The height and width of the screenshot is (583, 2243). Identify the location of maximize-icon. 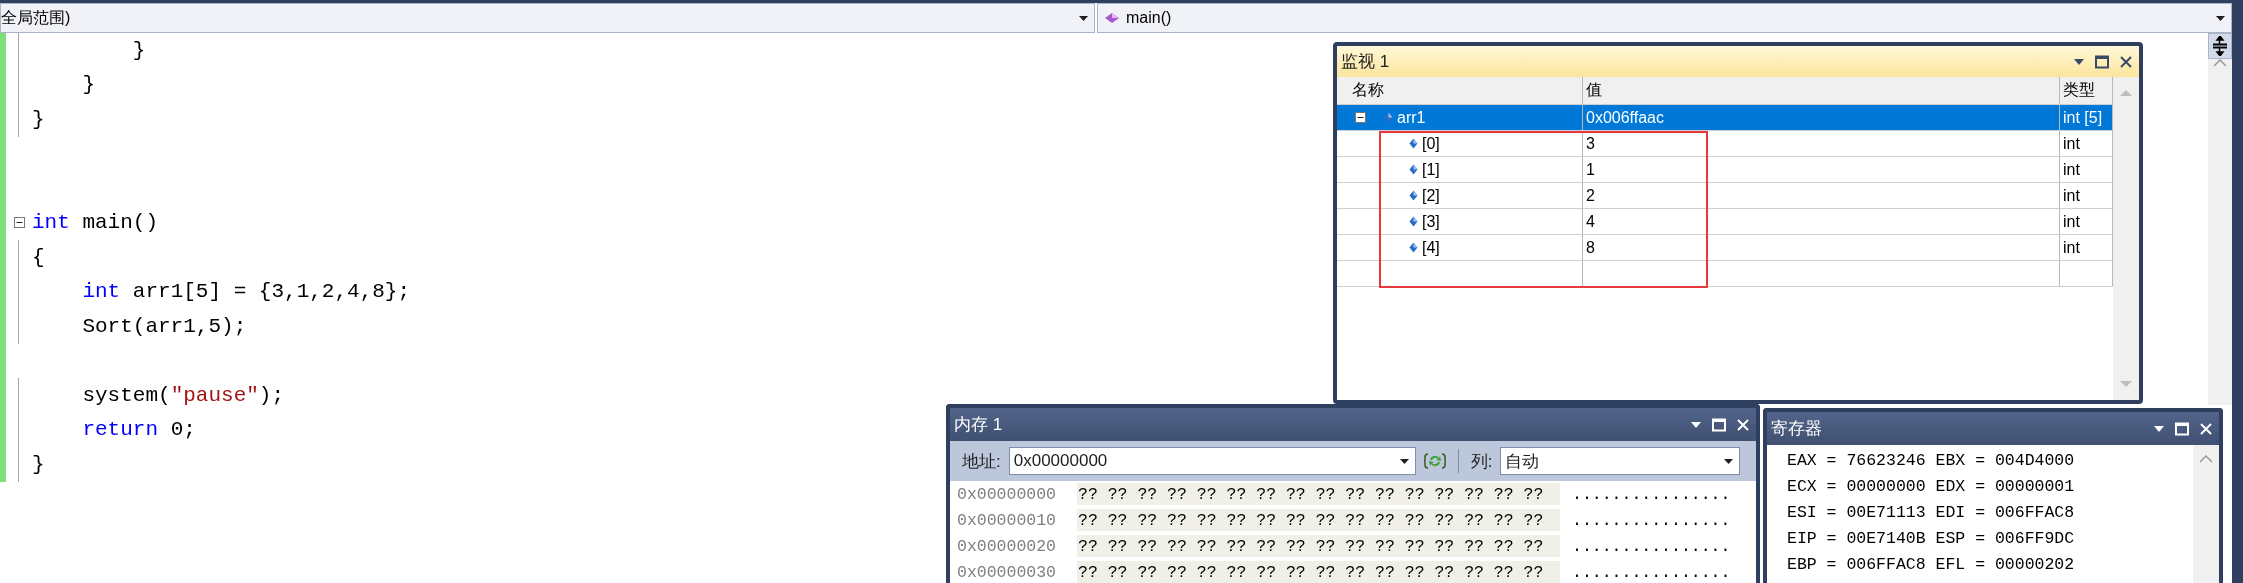
(2102, 61).